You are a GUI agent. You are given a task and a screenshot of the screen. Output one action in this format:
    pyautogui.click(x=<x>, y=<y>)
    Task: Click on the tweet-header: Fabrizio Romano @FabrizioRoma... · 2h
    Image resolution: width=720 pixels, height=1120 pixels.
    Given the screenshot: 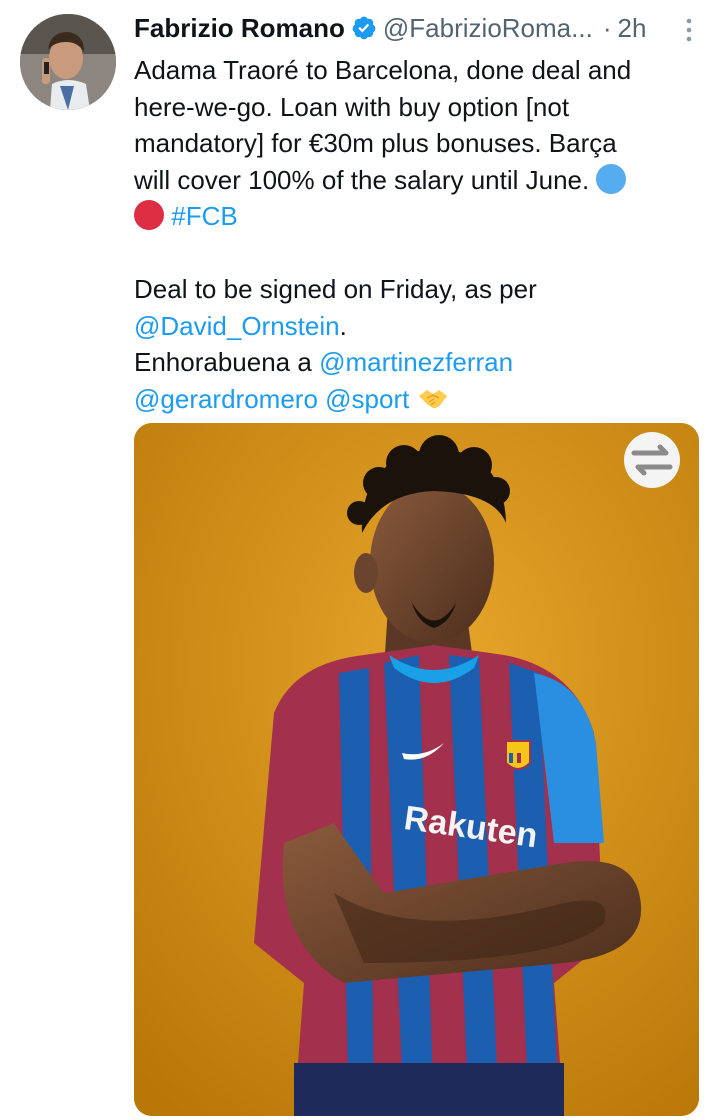 What is the action you would take?
    pyautogui.click(x=417, y=28)
    